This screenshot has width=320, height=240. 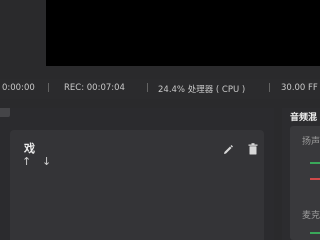 What do you see at coordinates (18, 88) in the screenshot?
I see `stream-time: 0:00:00` at bounding box center [18, 88].